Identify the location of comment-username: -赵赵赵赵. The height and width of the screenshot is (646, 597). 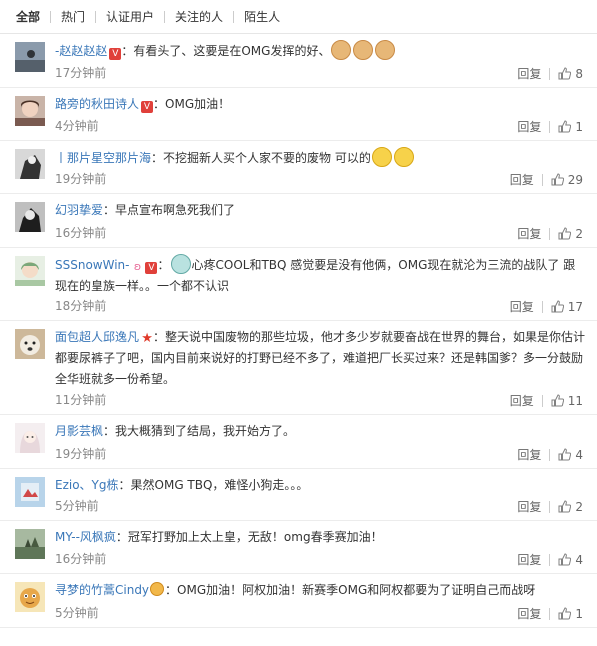
(81, 51).